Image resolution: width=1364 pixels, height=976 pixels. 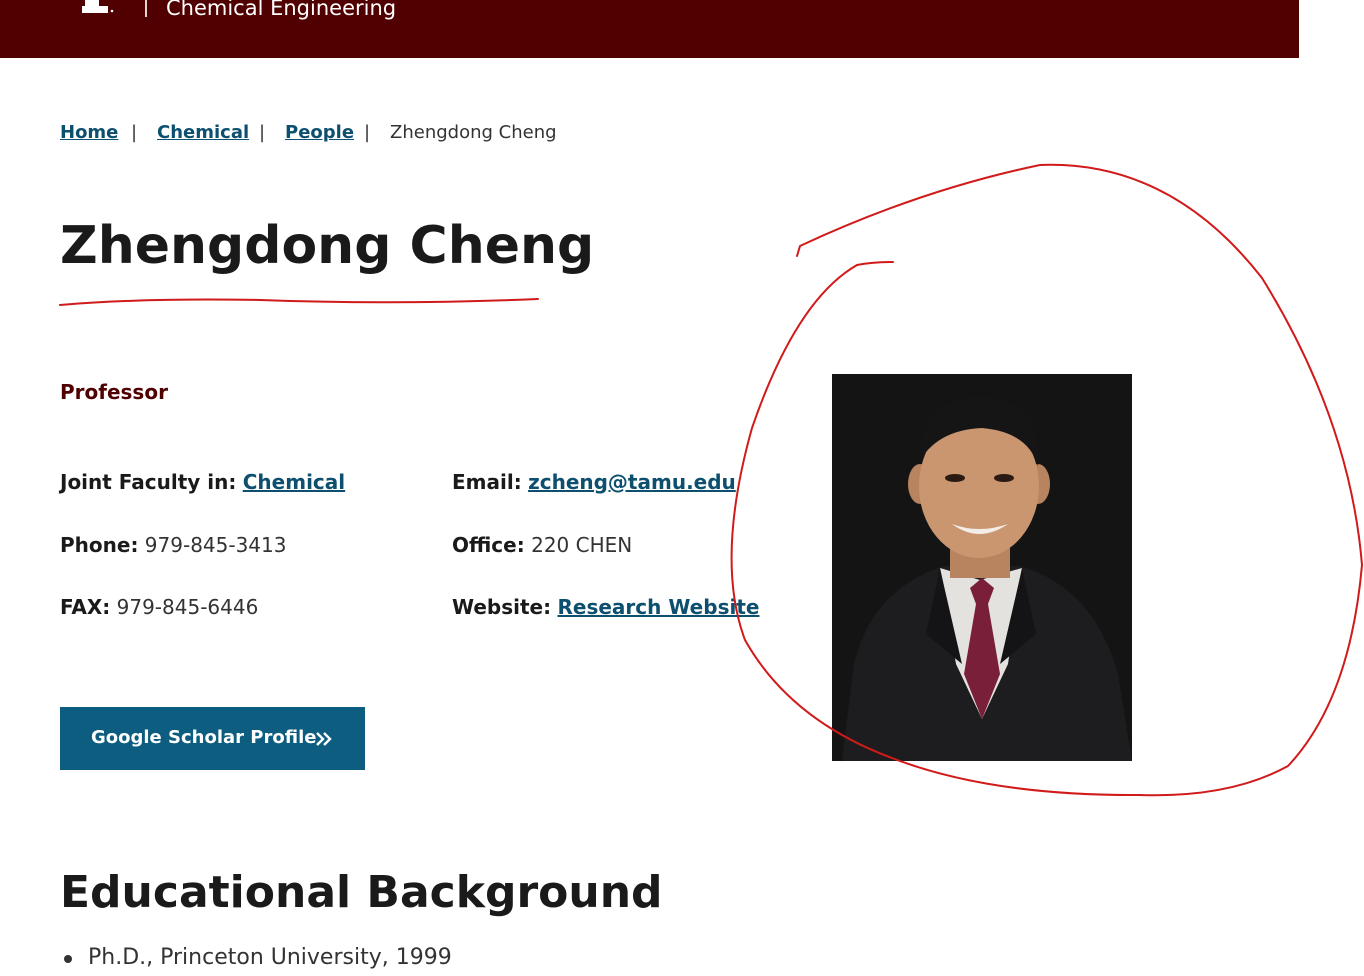 What do you see at coordinates (215, 545) in the screenshot?
I see `phone-value: 979-845-3413` at bounding box center [215, 545].